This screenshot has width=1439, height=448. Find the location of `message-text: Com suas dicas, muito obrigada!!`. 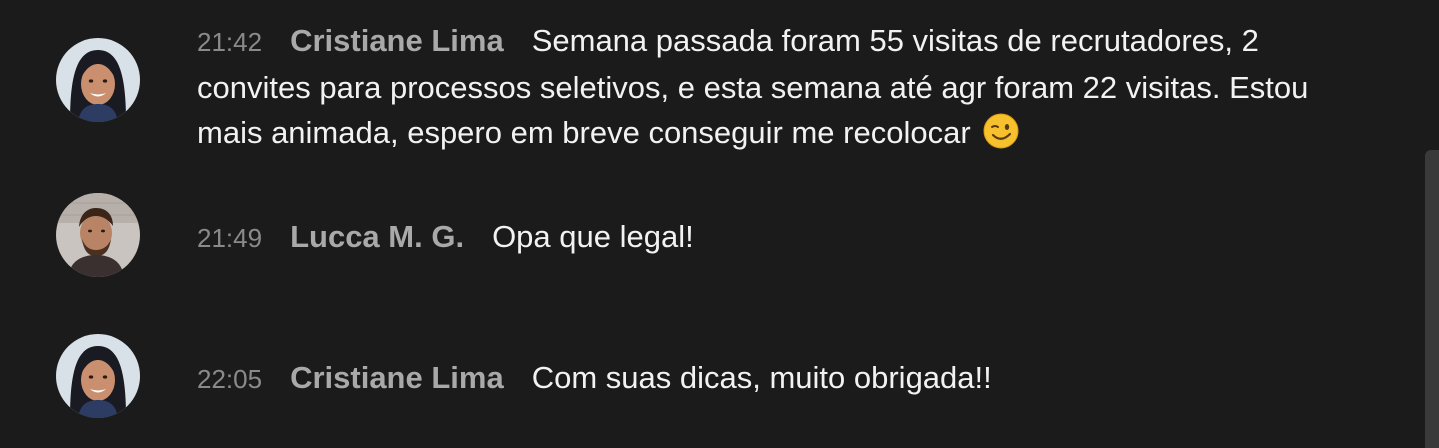

message-text: Com suas dicas, muito obrigada!! is located at coordinates (761, 377).